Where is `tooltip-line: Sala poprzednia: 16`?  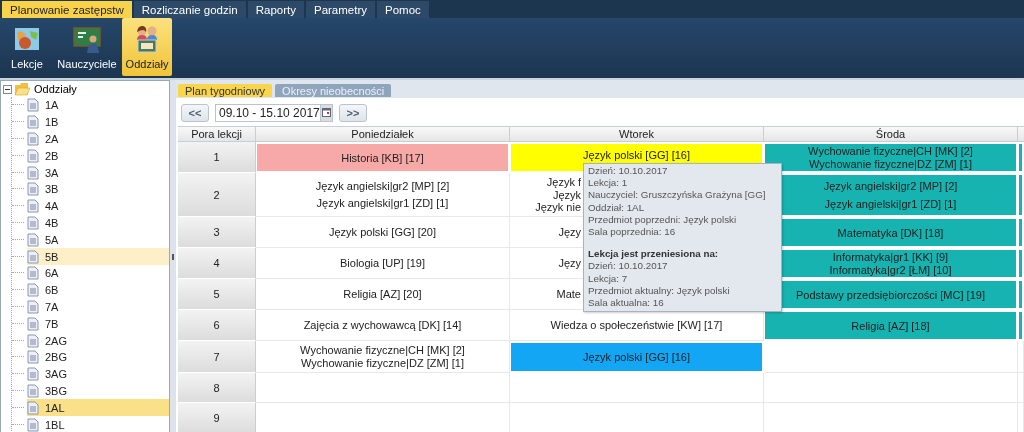 tooltip-line: Sala poprzednia: 16 is located at coordinates (632, 232).